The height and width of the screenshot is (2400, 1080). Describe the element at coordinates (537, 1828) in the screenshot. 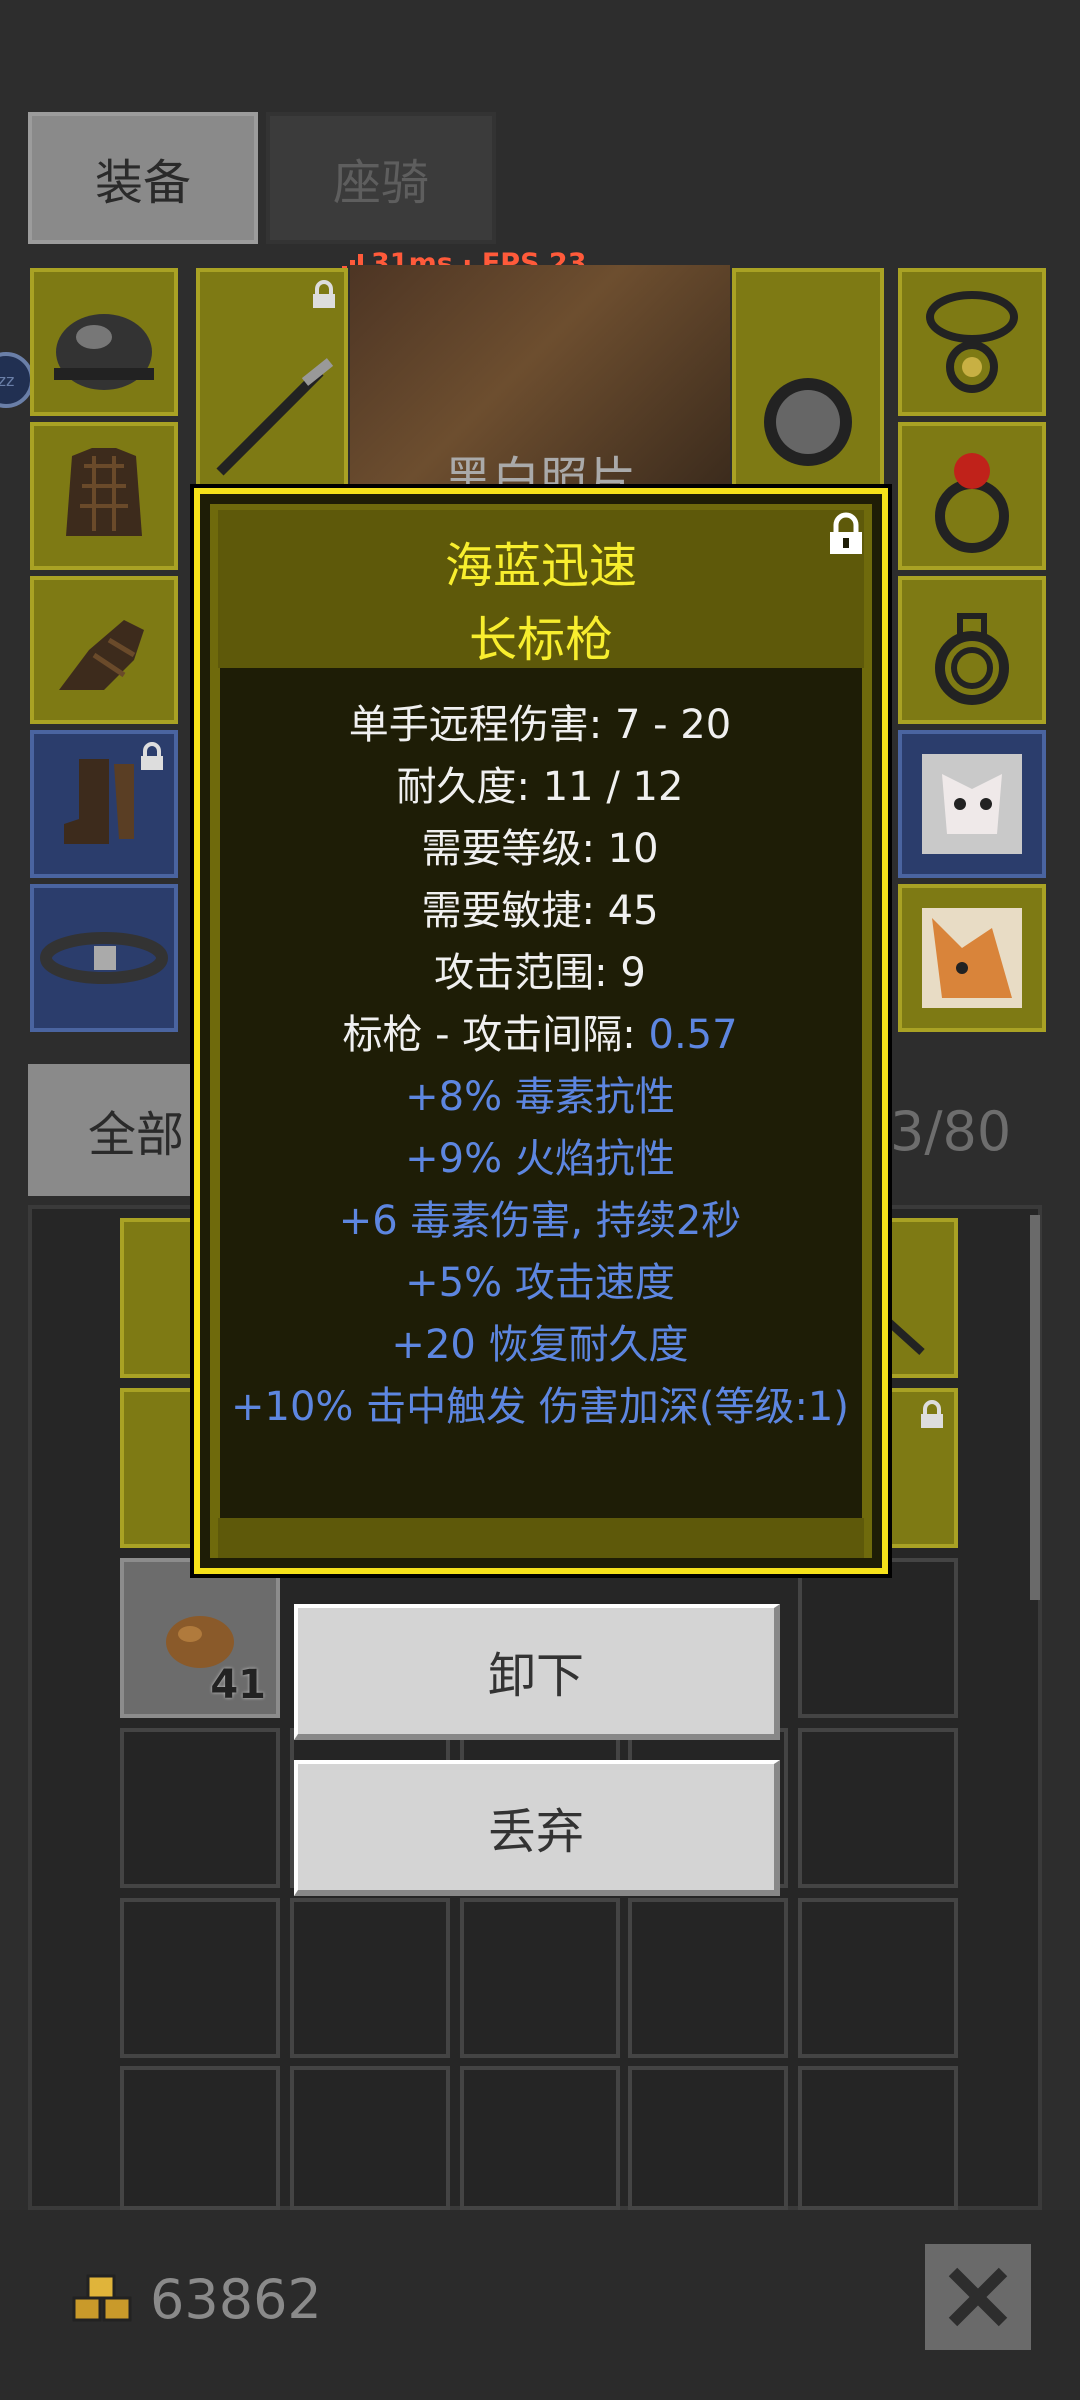

I see `discard-button: 丢弃` at that location.